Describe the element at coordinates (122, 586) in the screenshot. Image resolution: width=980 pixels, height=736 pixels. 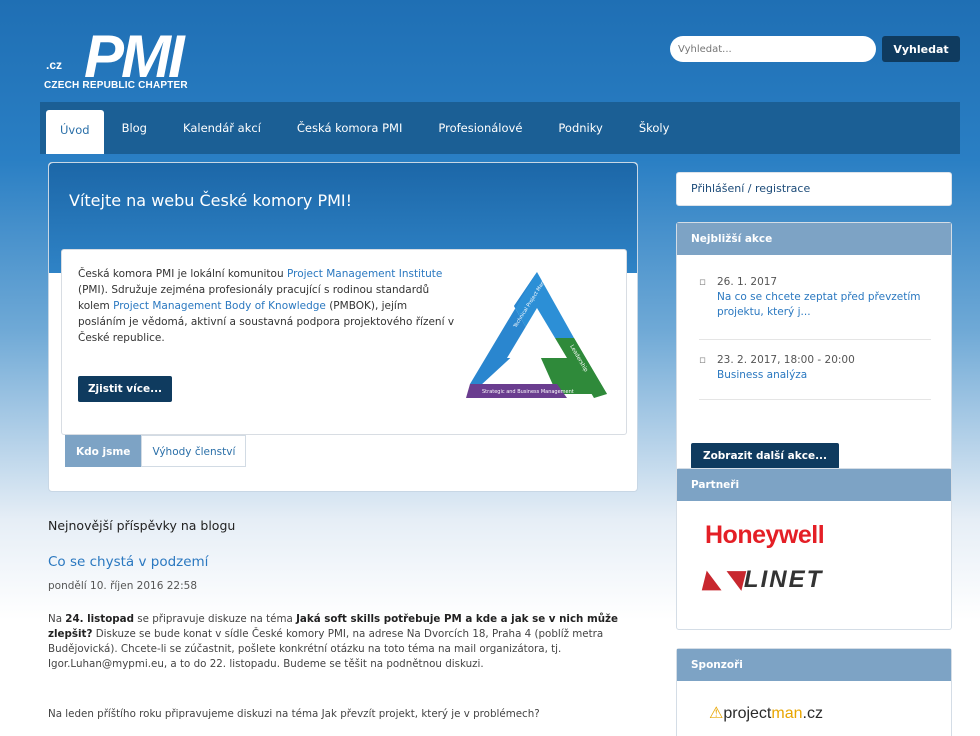
I see `post-date: pondělí 10. říjen 2016 22:58` at that location.